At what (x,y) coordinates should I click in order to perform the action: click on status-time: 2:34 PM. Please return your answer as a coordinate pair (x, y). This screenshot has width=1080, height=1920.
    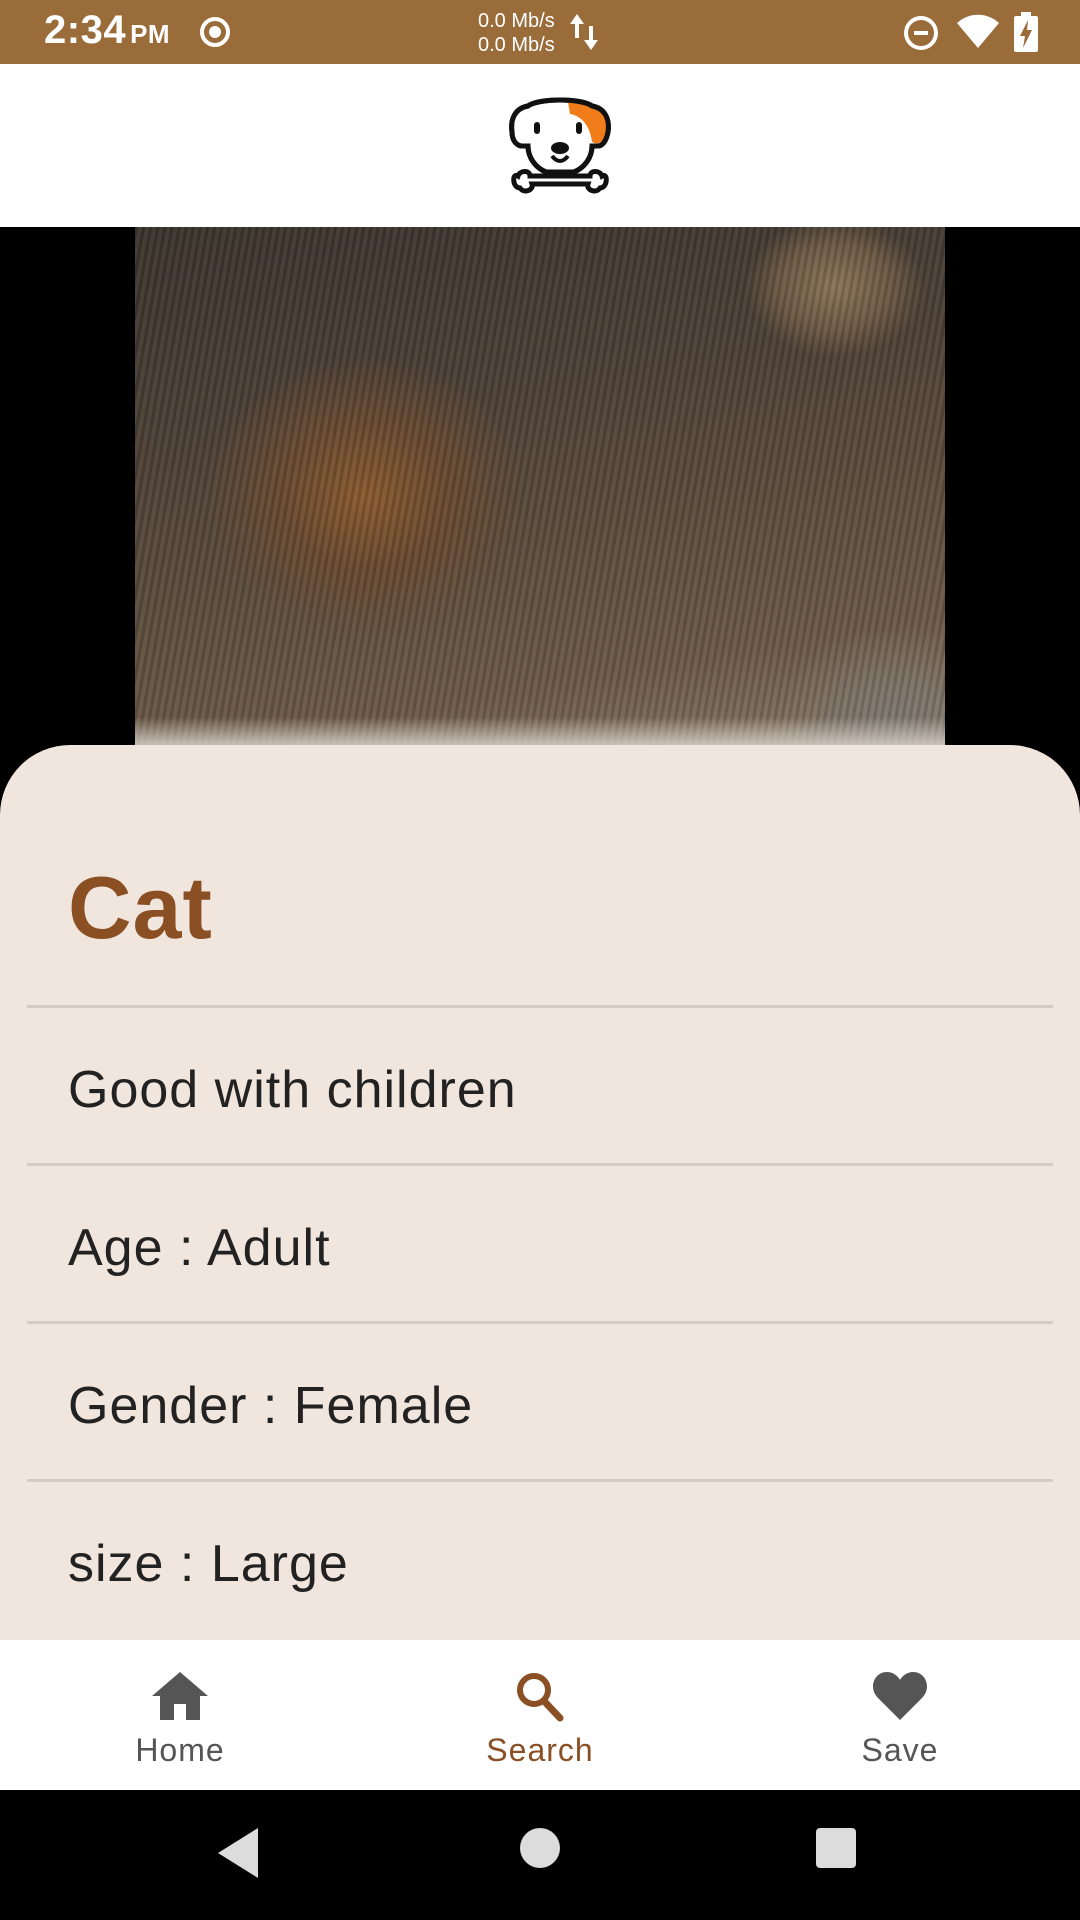
    Looking at the image, I should click on (107, 30).